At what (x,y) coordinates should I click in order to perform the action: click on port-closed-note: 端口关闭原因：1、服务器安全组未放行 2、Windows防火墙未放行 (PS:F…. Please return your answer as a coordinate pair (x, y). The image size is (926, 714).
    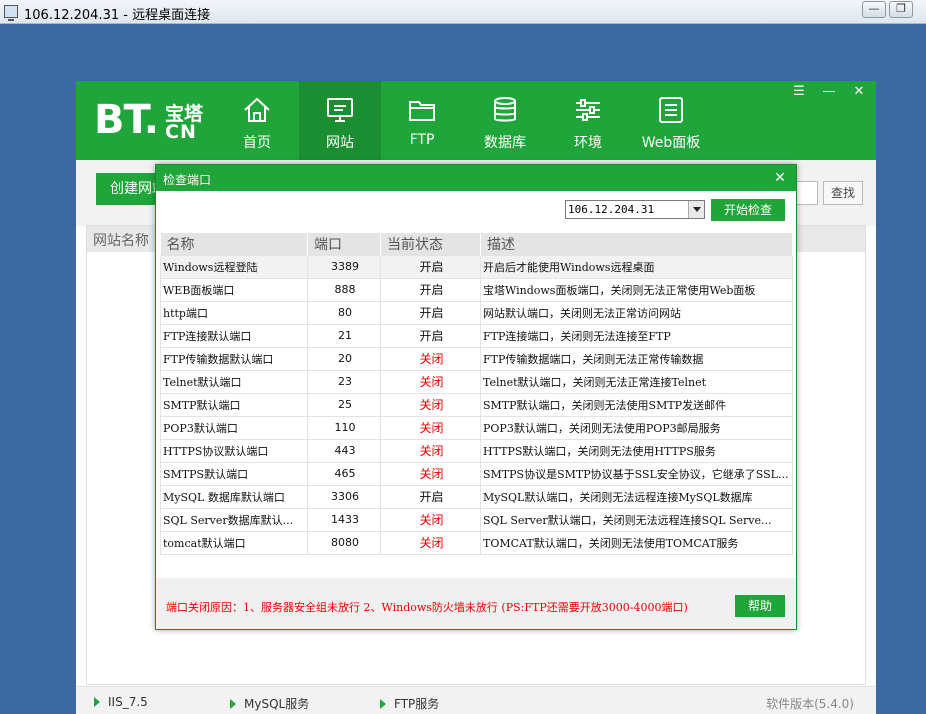
    Looking at the image, I should click on (427, 607).